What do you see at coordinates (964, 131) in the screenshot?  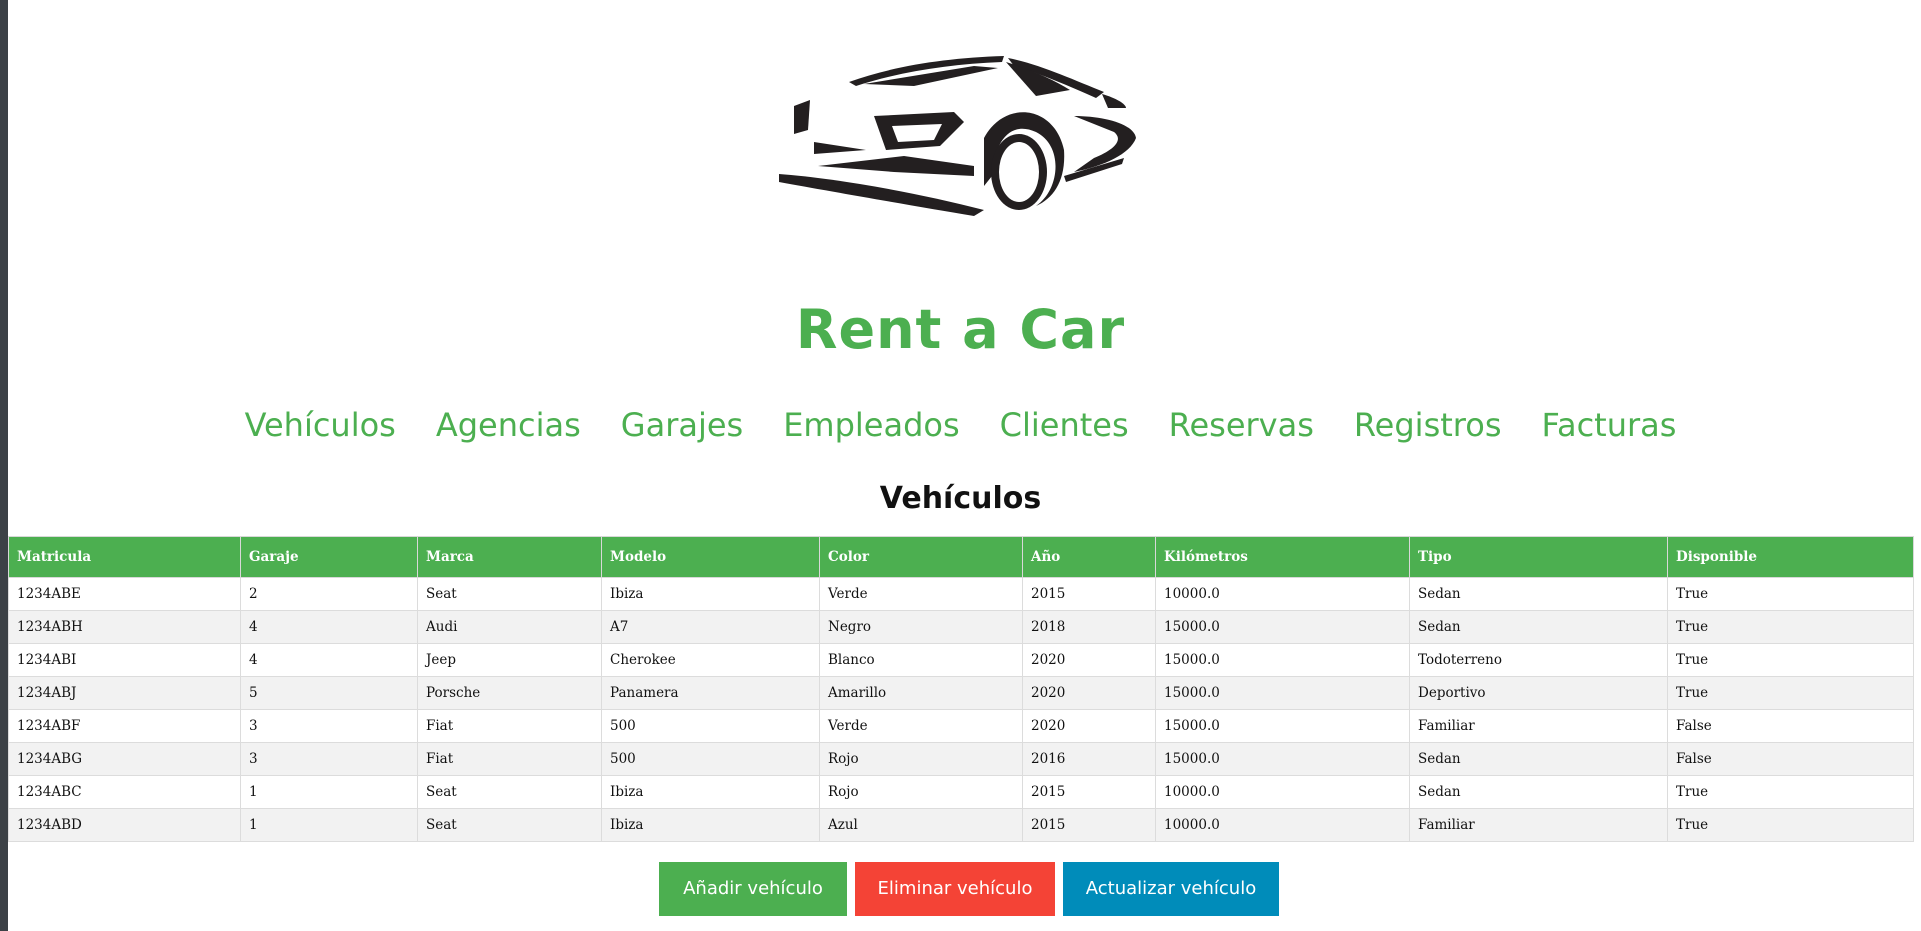 I see `car-silhouette-icon` at bounding box center [964, 131].